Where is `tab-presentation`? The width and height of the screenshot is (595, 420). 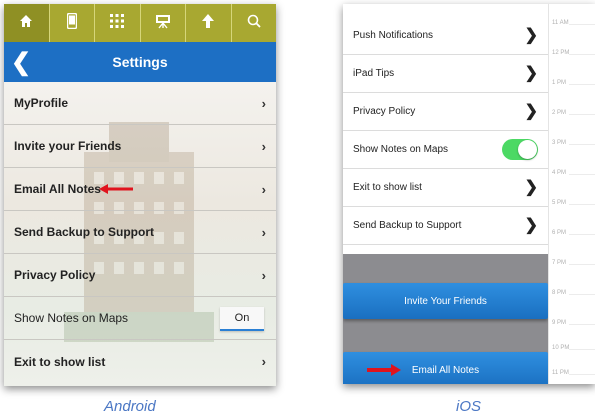
tab-presentation is located at coordinates (163, 23).